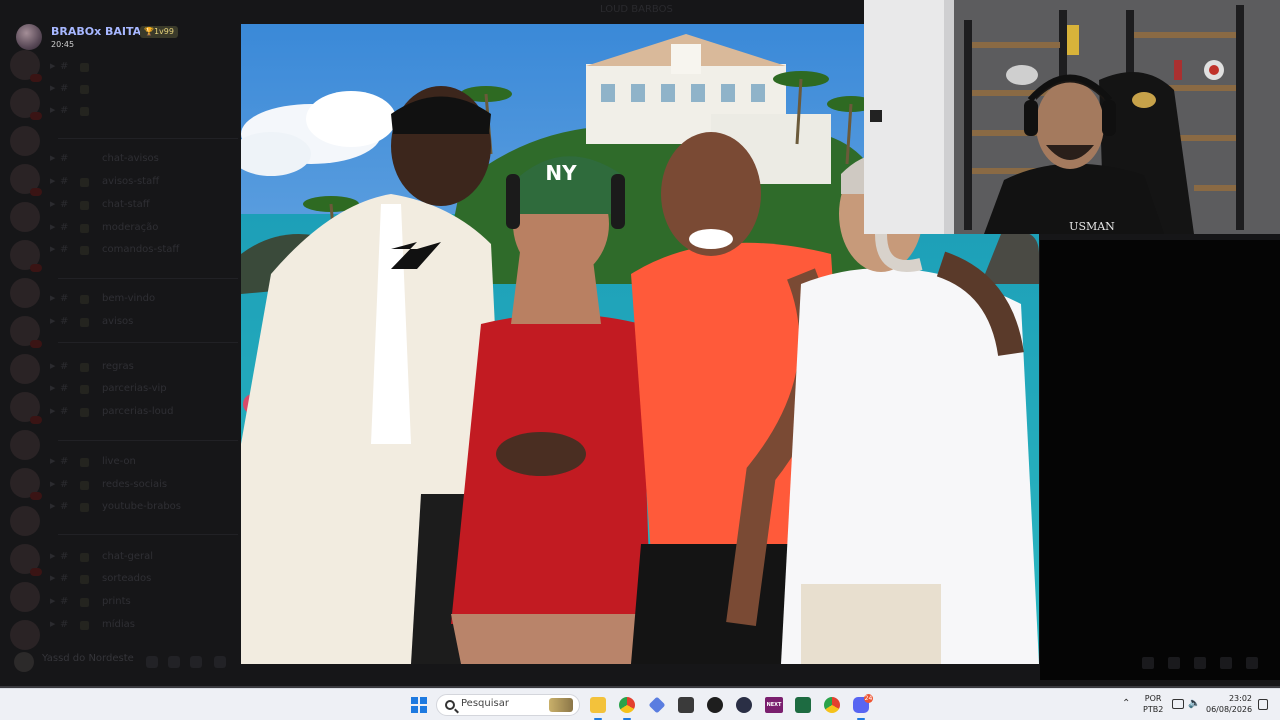  Describe the element at coordinates (868, 698) in the screenshot. I see `discord-badge: 24` at that location.